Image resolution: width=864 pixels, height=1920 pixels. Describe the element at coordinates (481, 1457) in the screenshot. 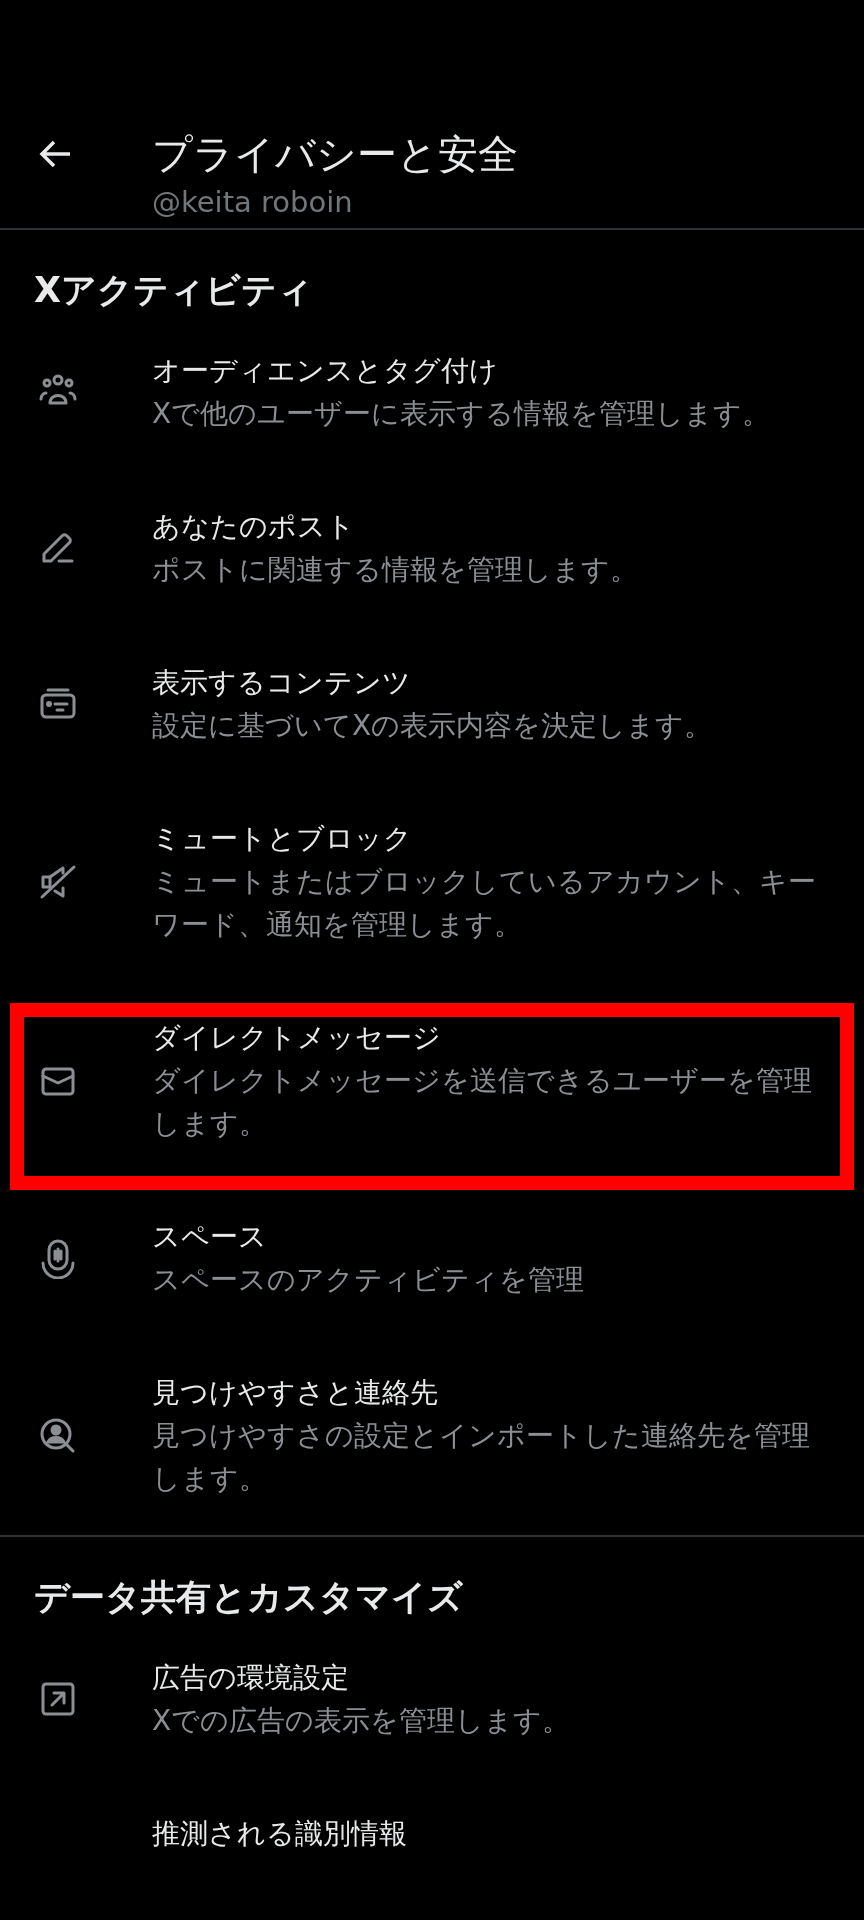

I see `item-description: 見つけやすさの設定とインポートした連絡先を管理します。` at that location.